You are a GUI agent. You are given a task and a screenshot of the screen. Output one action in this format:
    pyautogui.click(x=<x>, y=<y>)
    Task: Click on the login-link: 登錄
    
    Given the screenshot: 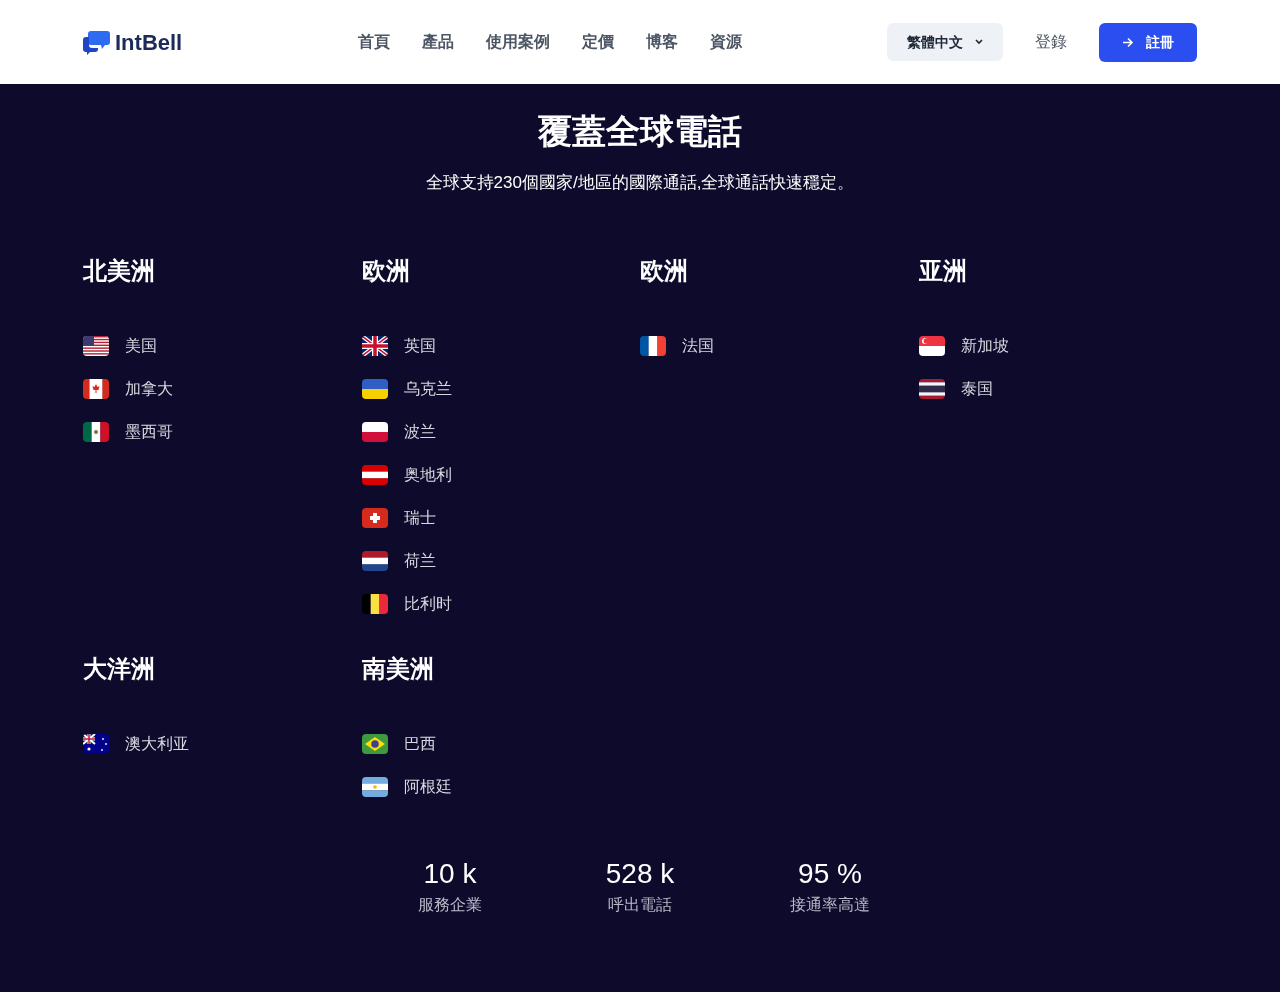 What is the action you would take?
    pyautogui.click(x=1051, y=42)
    